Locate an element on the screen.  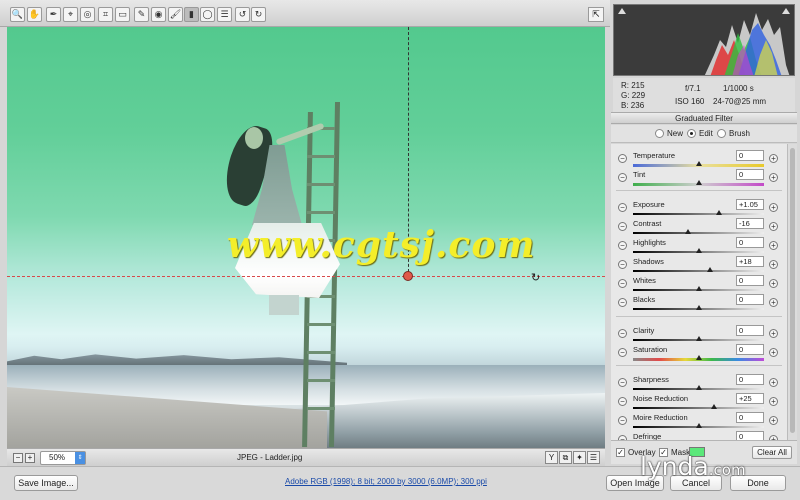
moire-reduction-value-field: 0 is located at coordinates (750, 417).